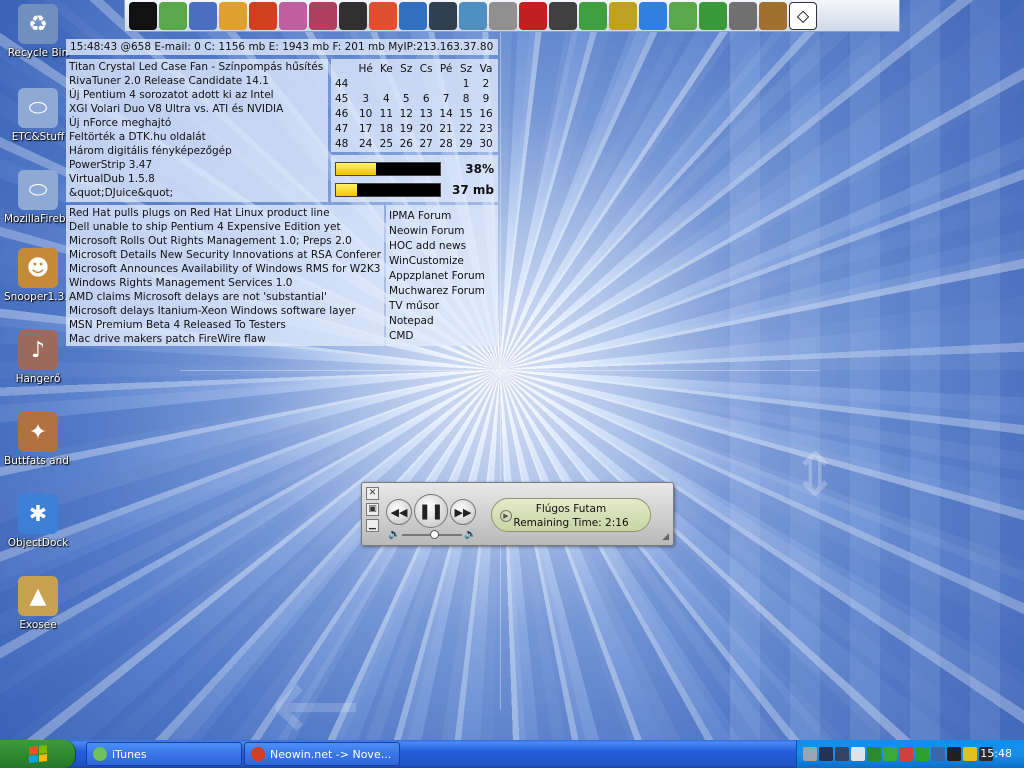  I want to click on volume-knob, so click(434, 534).